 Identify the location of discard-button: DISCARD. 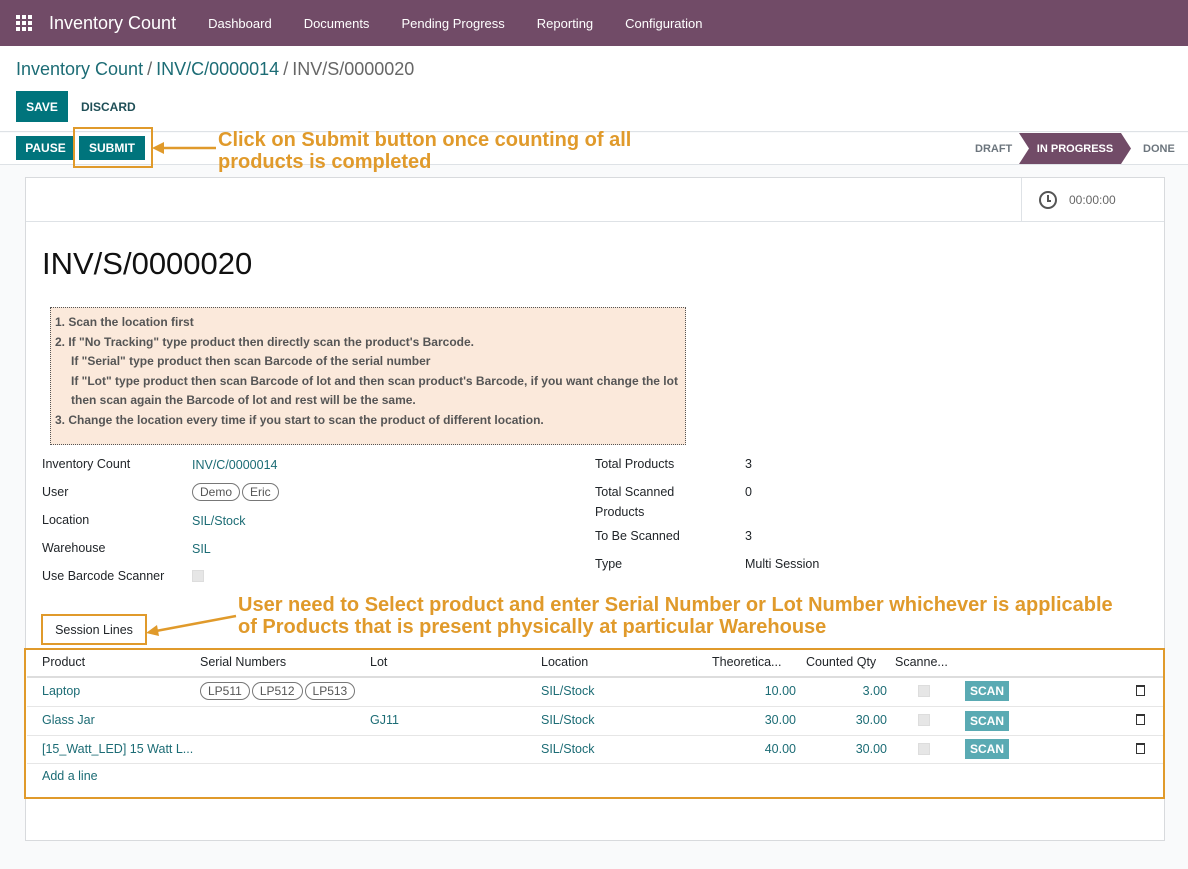
(108, 106).